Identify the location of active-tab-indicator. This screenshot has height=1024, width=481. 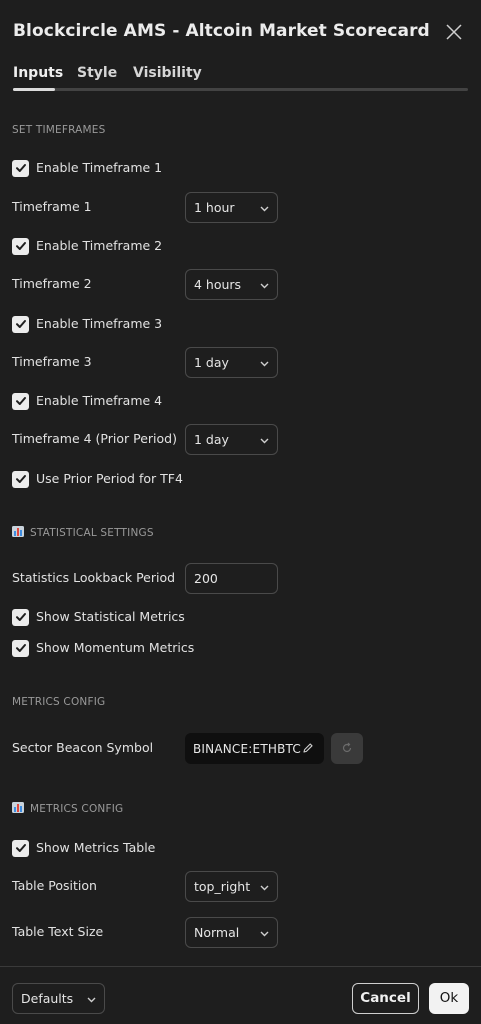
(34, 89).